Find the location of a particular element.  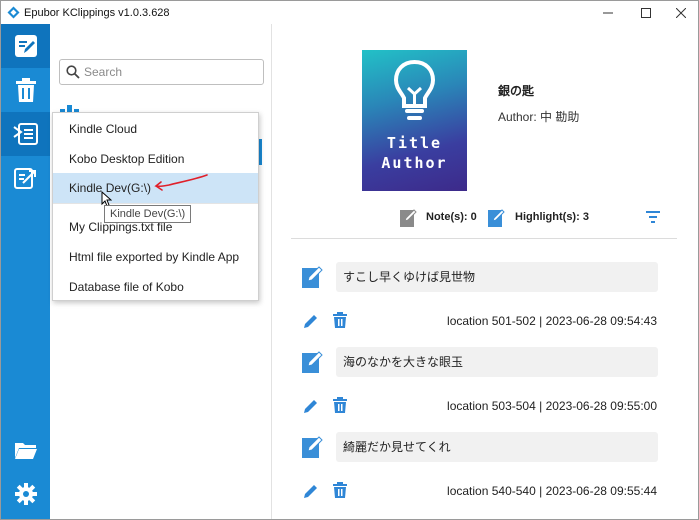

notes-count: Note(s): 0 is located at coordinates (451, 217).